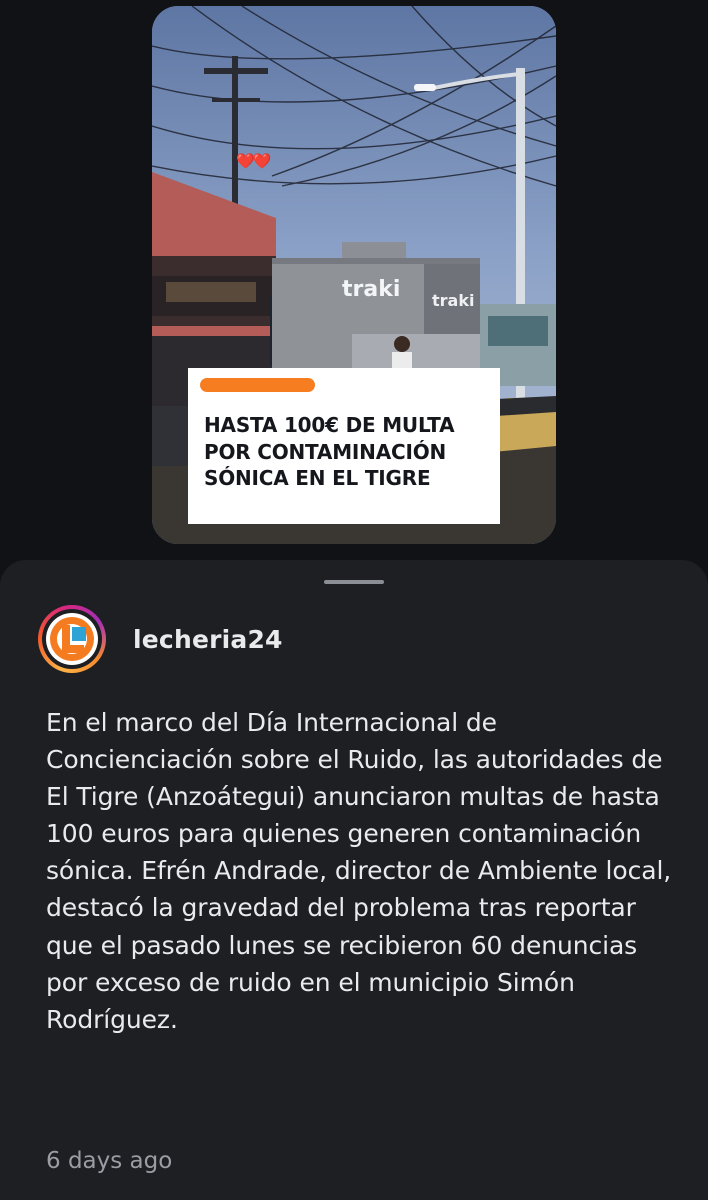 Image resolution: width=708 pixels, height=1200 pixels. I want to click on store-sign-side: traki, so click(453, 300).